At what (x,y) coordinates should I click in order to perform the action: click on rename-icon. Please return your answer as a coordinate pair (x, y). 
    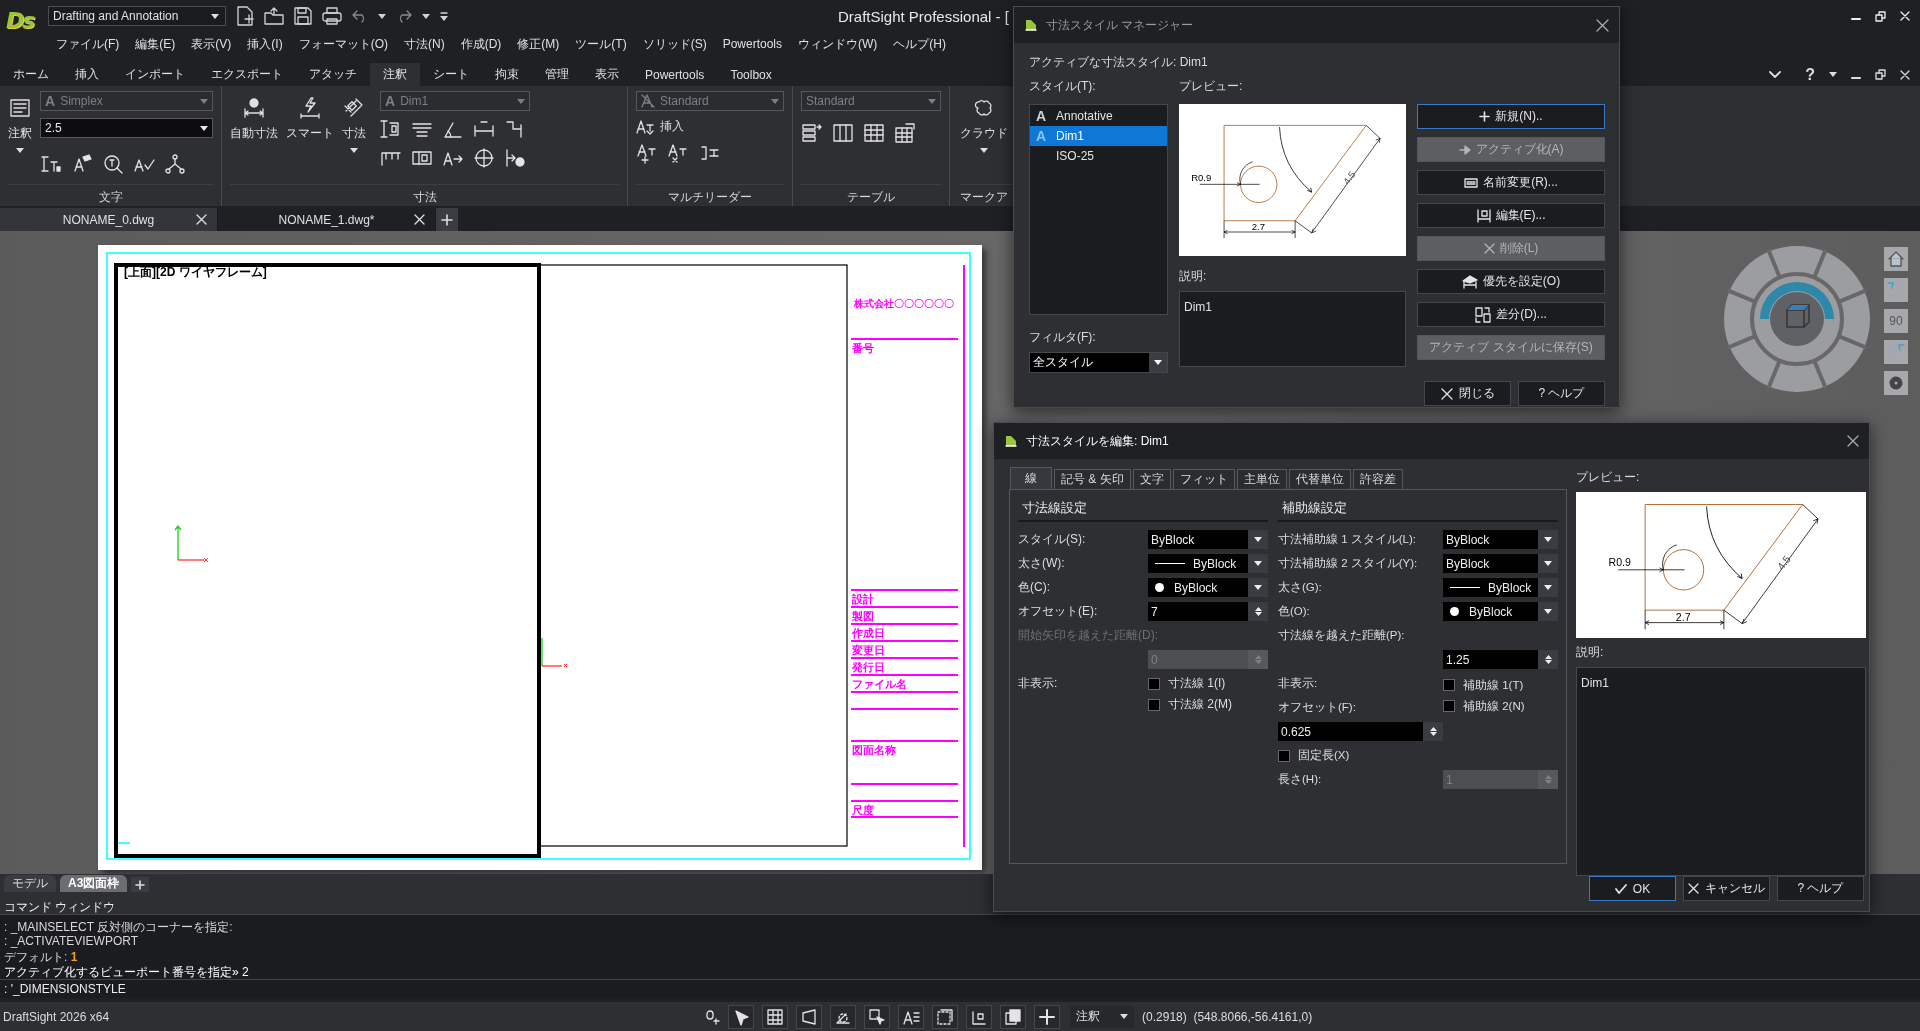
    Looking at the image, I should click on (1471, 182).